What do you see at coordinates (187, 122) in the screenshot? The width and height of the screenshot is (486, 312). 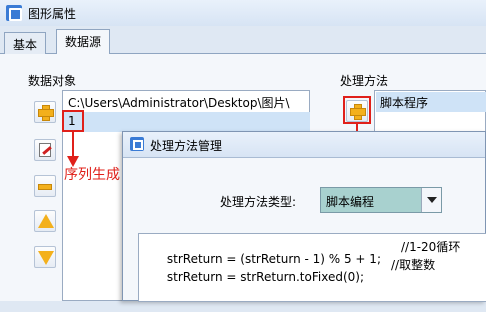 I see `list-item: 1` at bounding box center [187, 122].